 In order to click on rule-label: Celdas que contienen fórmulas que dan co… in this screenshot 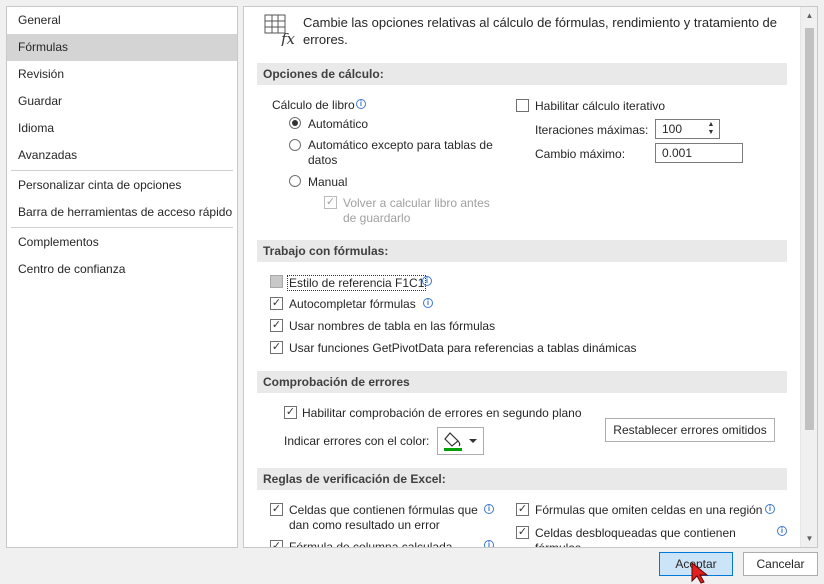, I will do `click(386, 518)`.